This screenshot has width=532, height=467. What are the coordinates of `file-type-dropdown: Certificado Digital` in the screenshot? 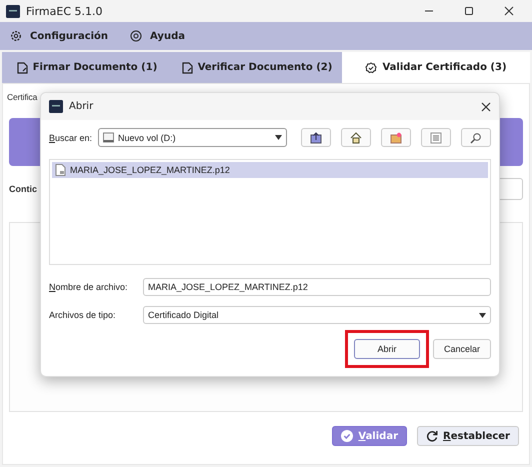 It's located at (317, 315).